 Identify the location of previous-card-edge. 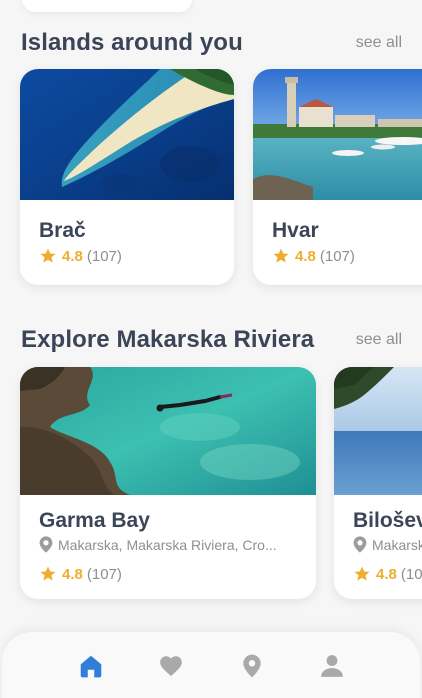
(107, 6).